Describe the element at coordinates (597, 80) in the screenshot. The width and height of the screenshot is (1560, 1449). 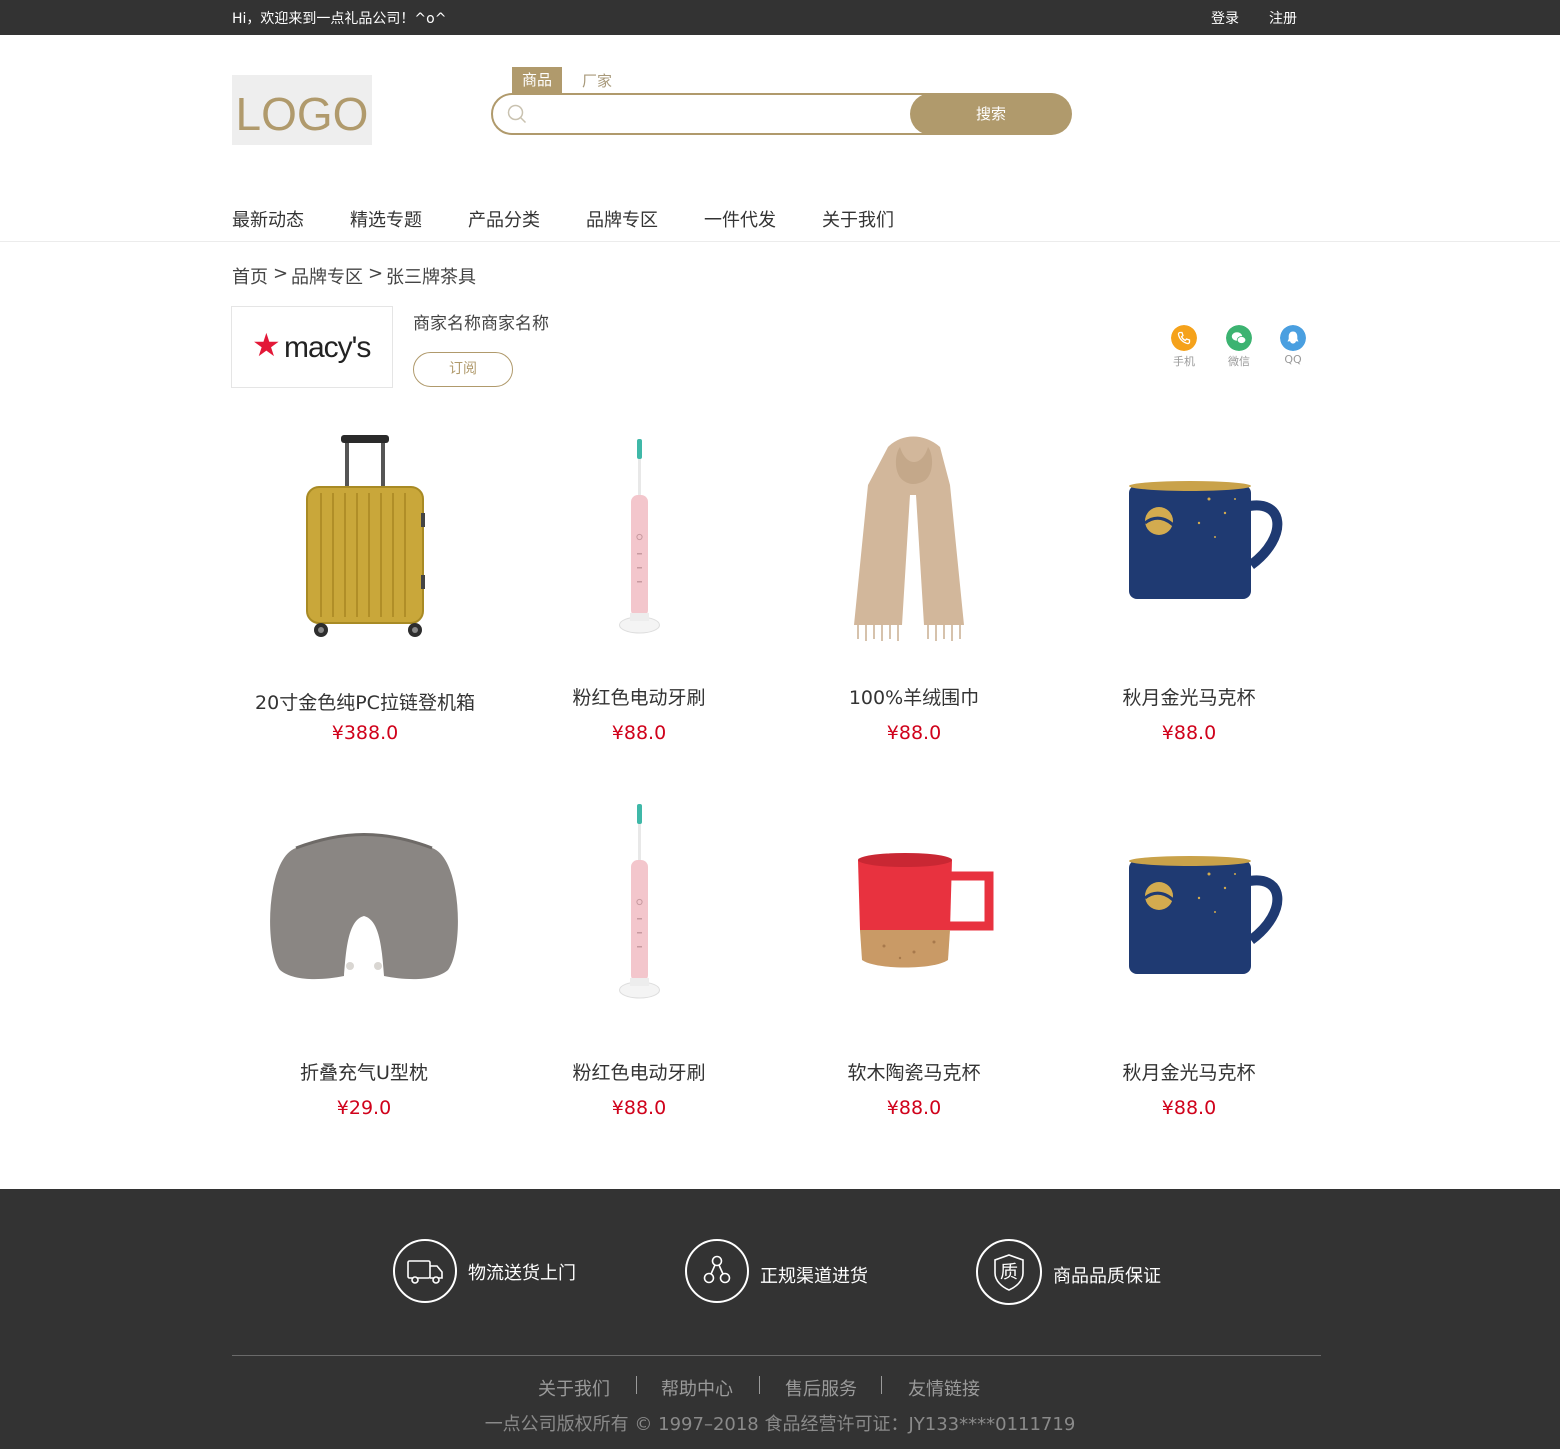
I see `search-tab-factory: 厂家` at that location.